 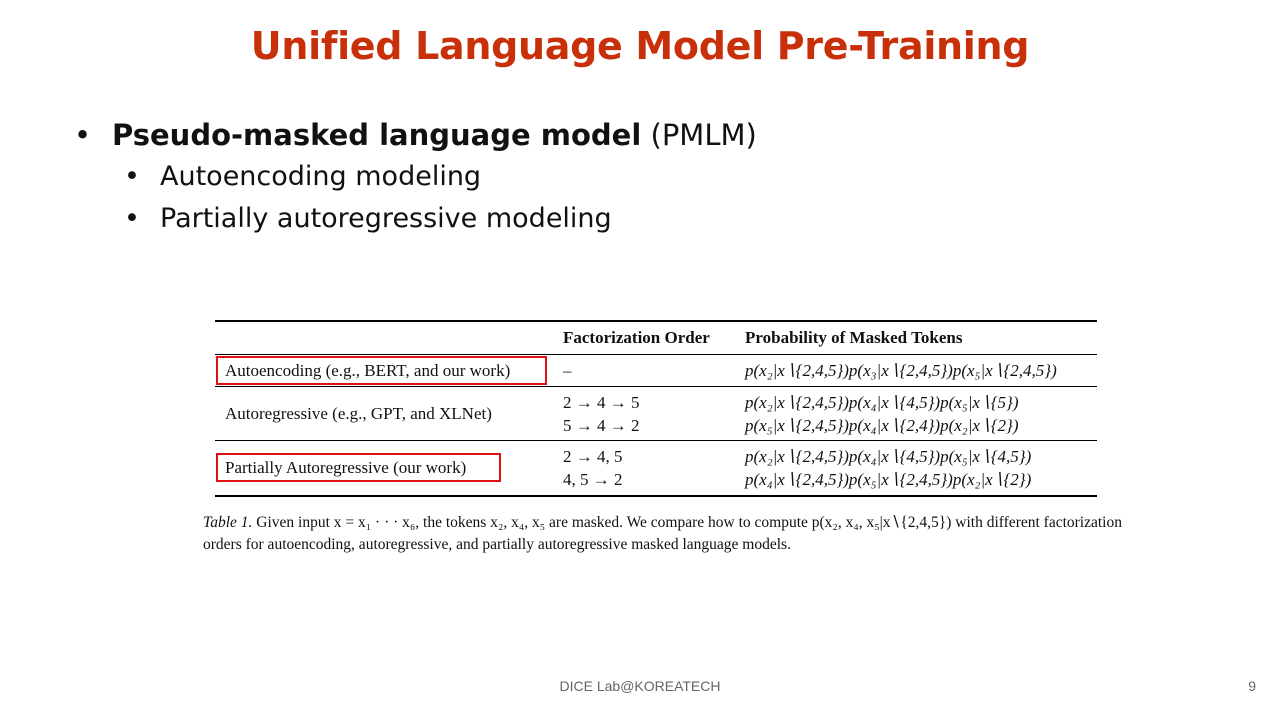 What do you see at coordinates (228, 522) in the screenshot?
I see `caption-label: Table 1.` at bounding box center [228, 522].